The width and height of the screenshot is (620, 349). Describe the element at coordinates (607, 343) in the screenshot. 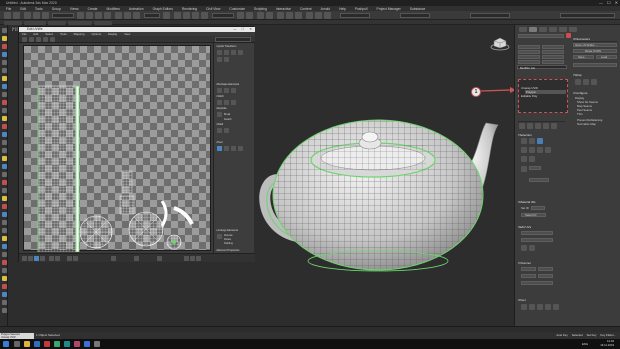

I see `system-clock: 12:46 19.11.2019` at that location.